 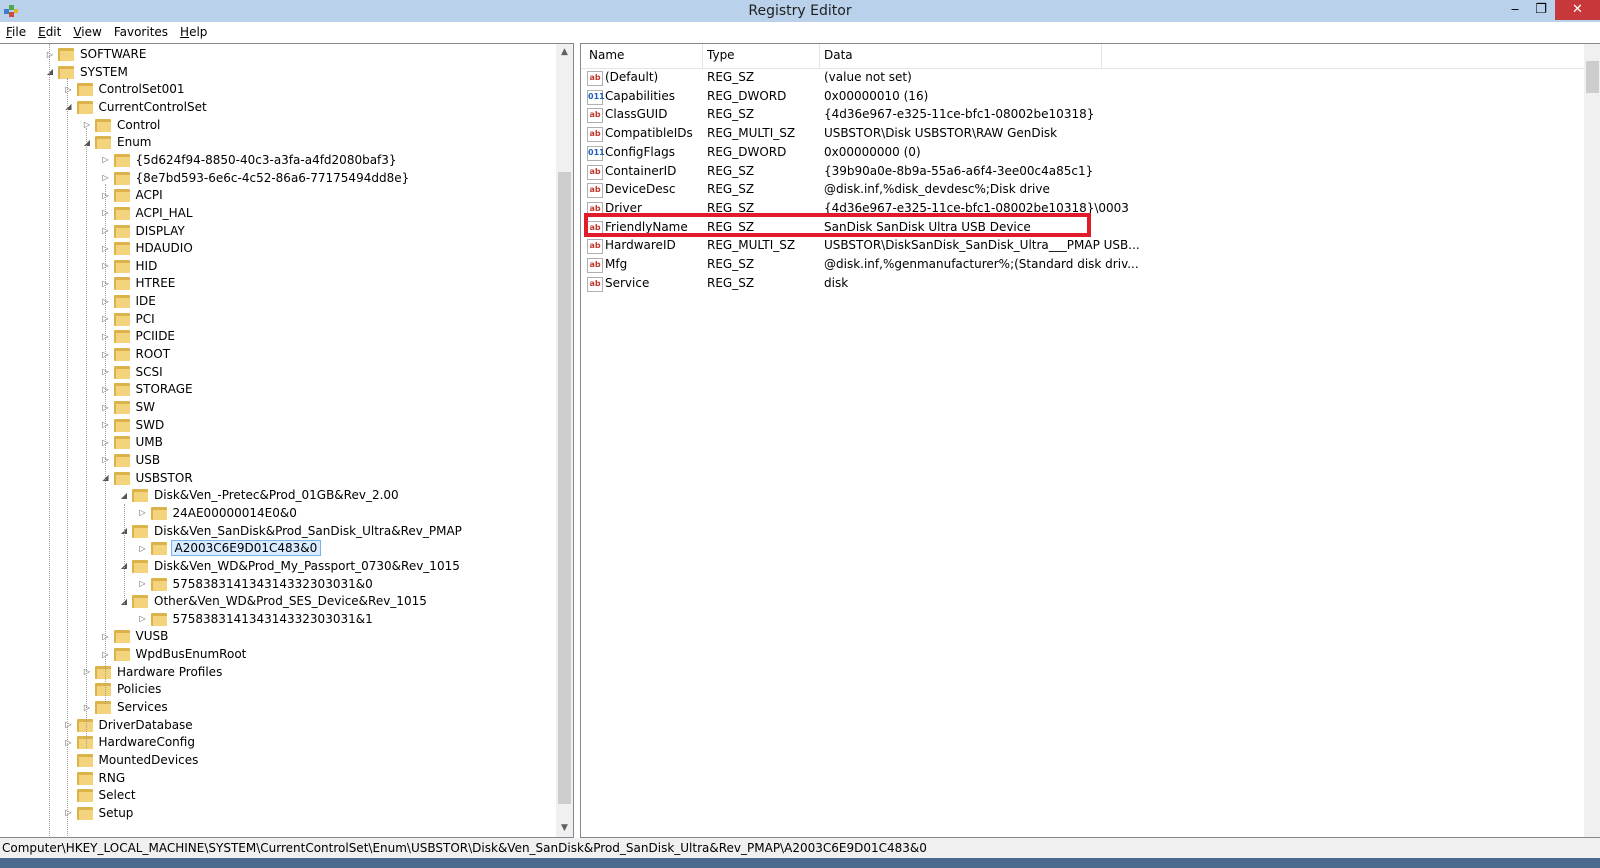 I want to click on value-row: 011 ConfigFlags REG_DWORD 0x00000000 (0), so click(x=1081, y=153).